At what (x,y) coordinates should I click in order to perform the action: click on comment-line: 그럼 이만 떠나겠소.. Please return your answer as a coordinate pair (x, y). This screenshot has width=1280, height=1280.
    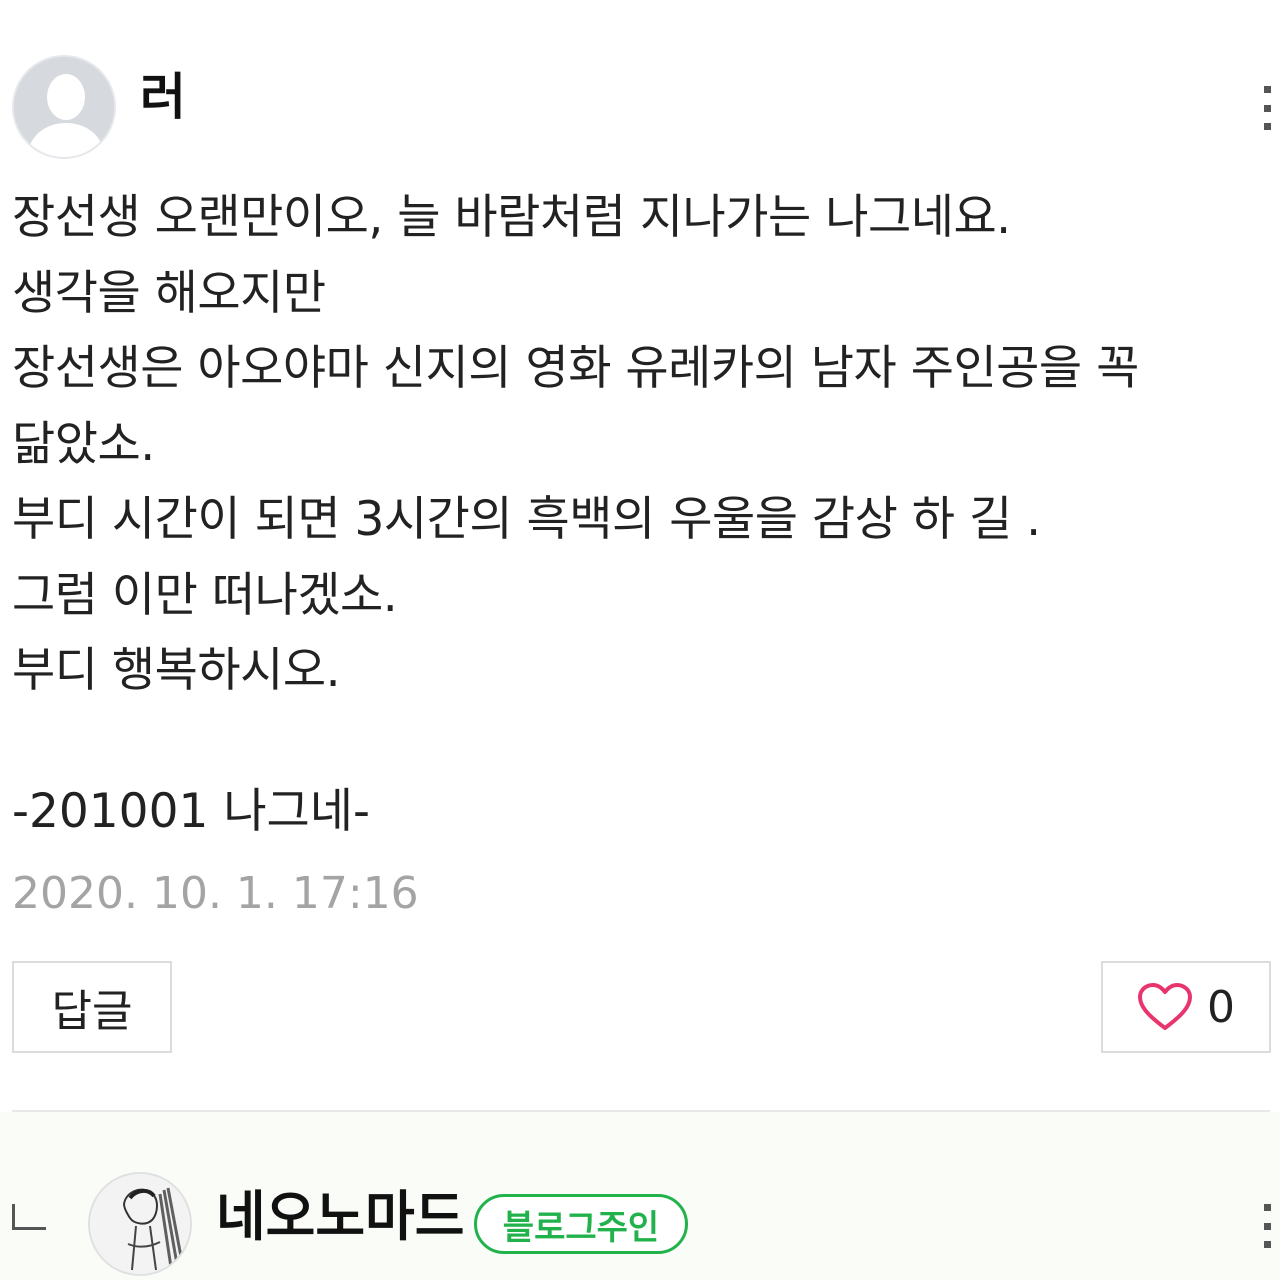
    Looking at the image, I should click on (205, 595).